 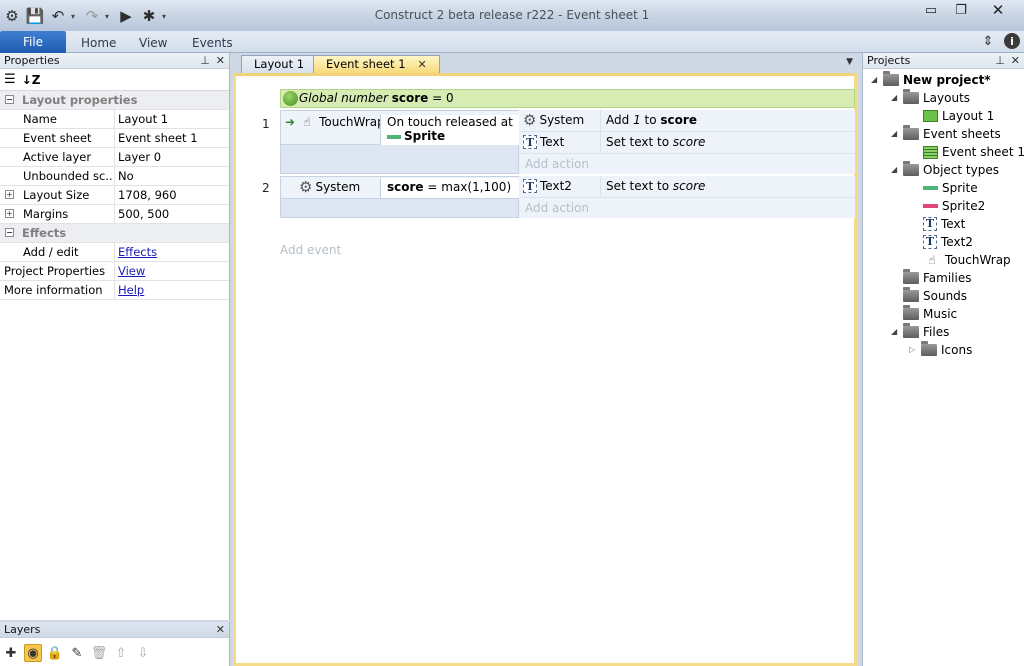 What do you see at coordinates (114, 271) in the screenshot?
I see `prop-project-properties: Project Properties View` at bounding box center [114, 271].